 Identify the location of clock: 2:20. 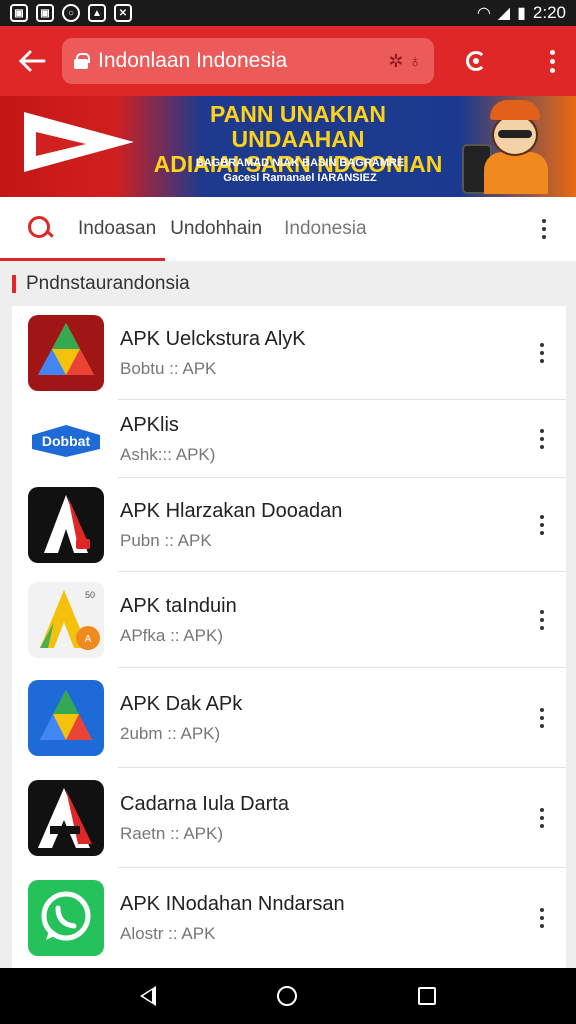
(549, 12).